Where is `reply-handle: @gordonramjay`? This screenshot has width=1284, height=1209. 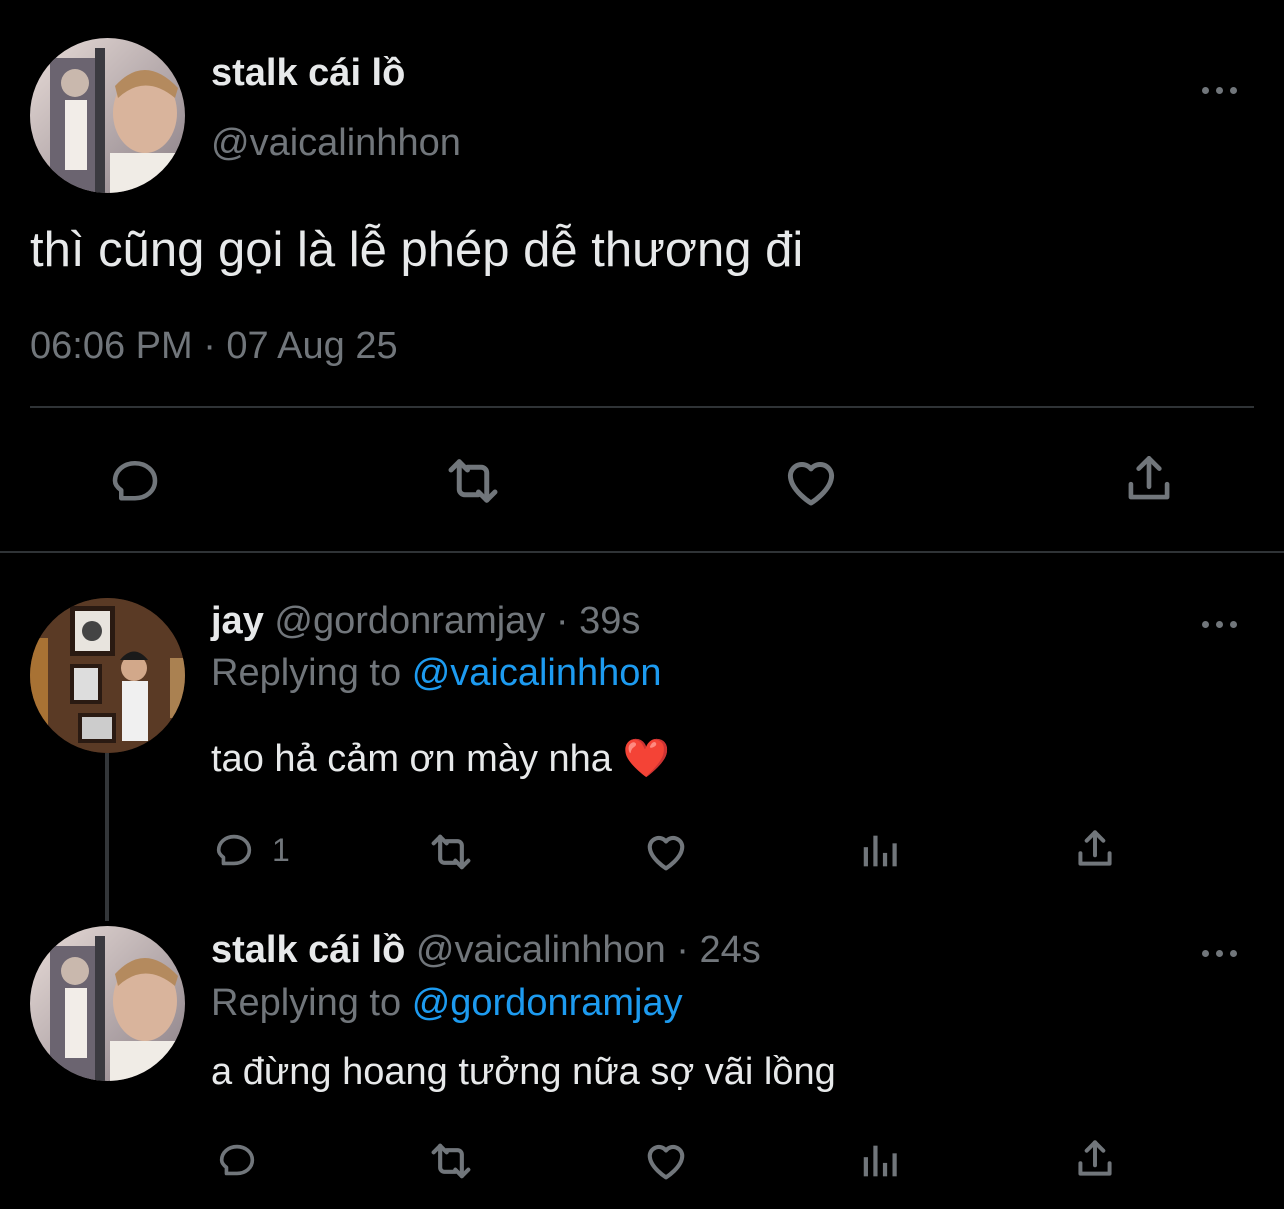
reply-handle: @gordonramjay is located at coordinates (409, 621).